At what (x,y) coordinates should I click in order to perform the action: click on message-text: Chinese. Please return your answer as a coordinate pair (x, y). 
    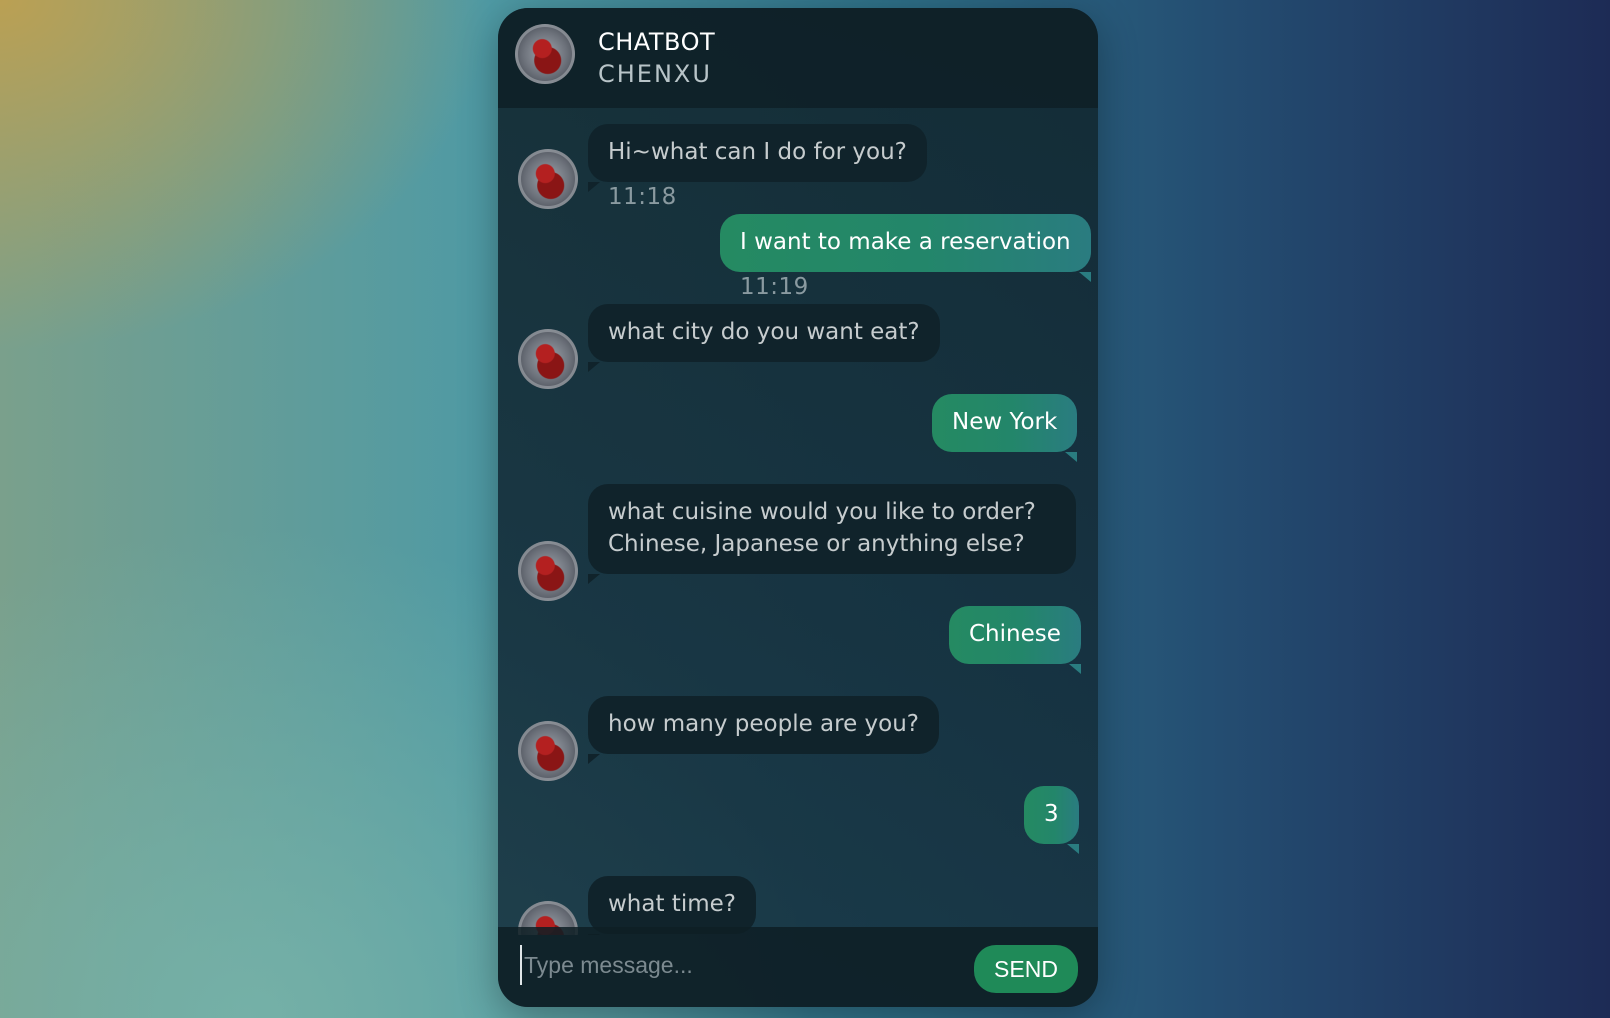
    Looking at the image, I should click on (1015, 640).